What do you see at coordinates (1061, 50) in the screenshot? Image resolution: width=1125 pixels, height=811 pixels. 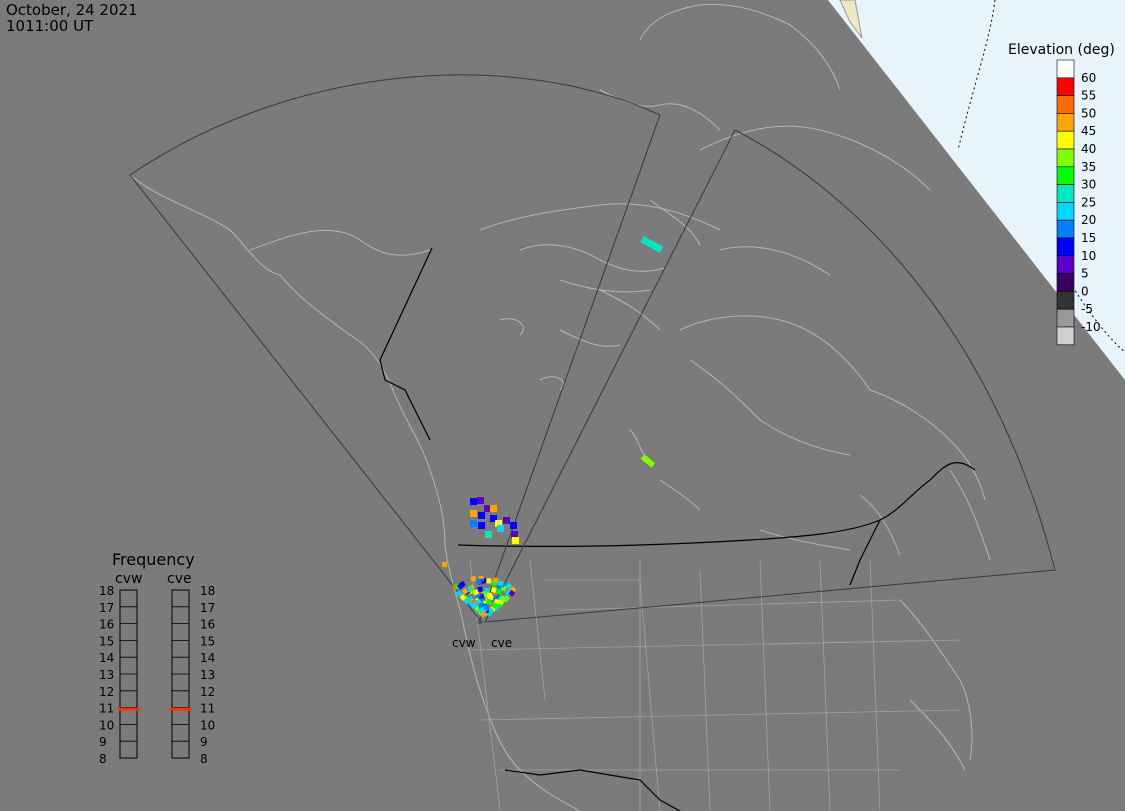 I see `elevation-scale-title: Elevation (deg)` at bounding box center [1061, 50].